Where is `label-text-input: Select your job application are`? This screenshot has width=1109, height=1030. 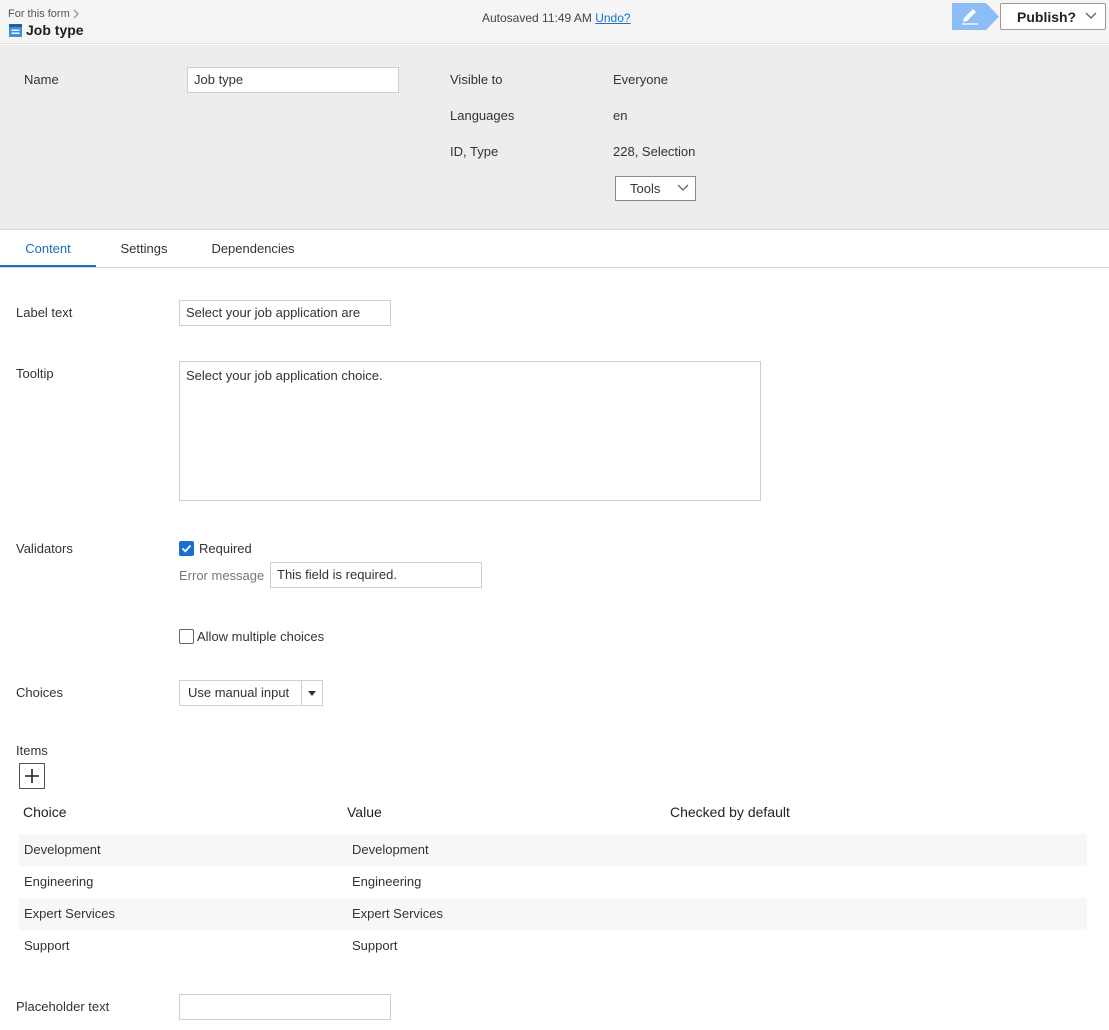 label-text-input: Select your job application are is located at coordinates (285, 313).